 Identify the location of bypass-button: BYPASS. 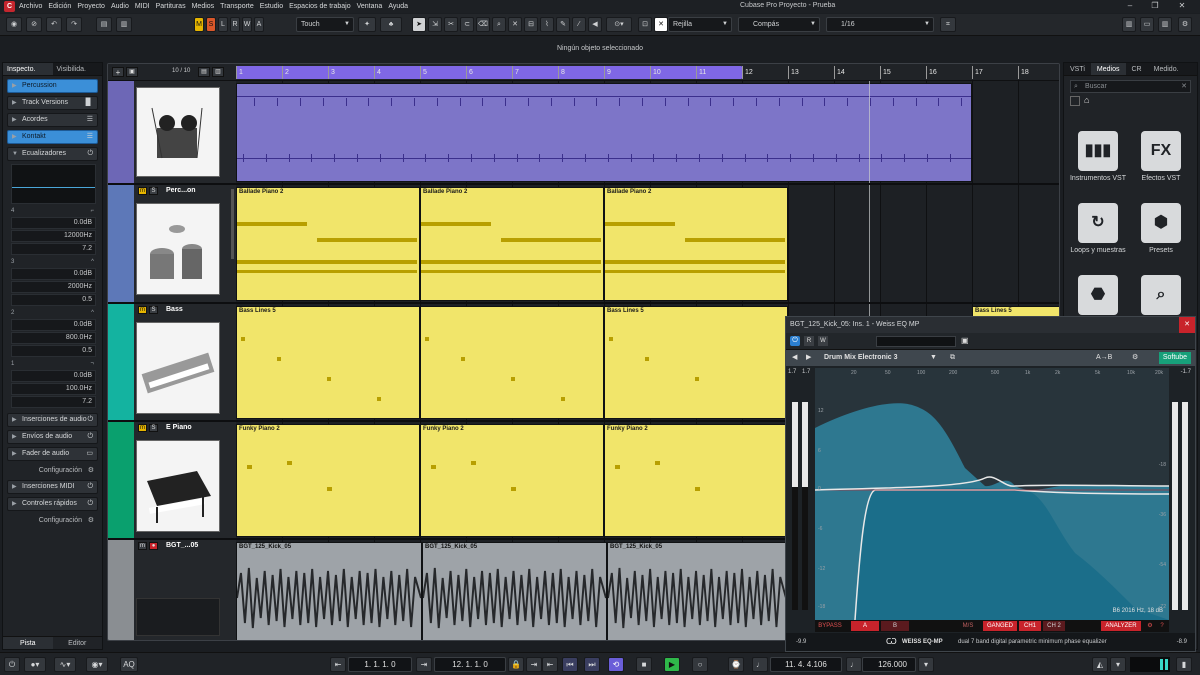
(830, 626).